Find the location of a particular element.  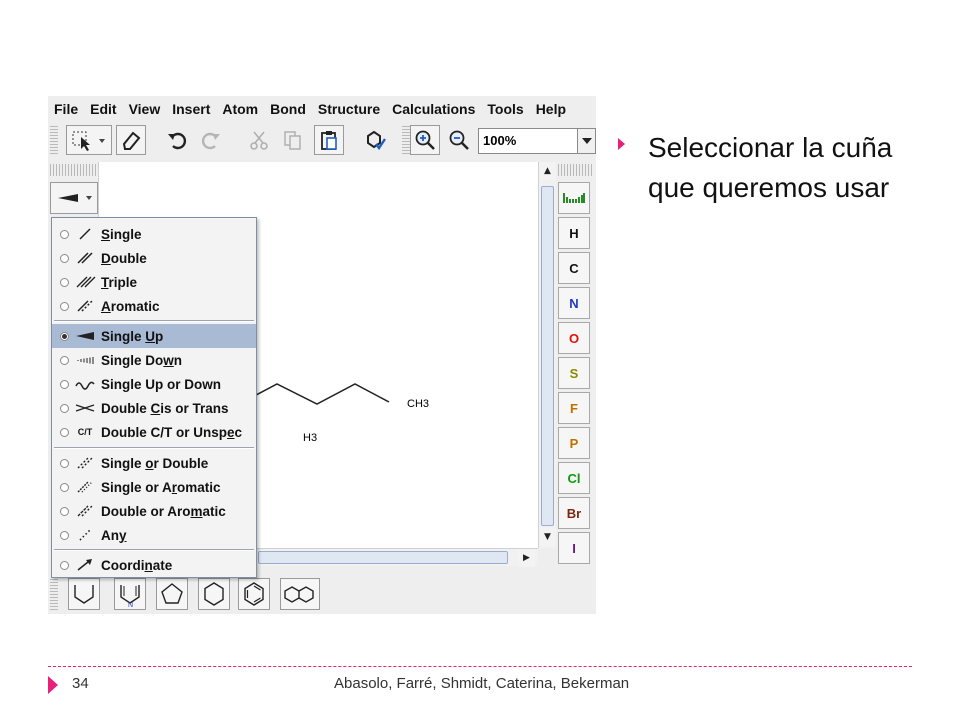

cut-button is located at coordinates (259, 140).